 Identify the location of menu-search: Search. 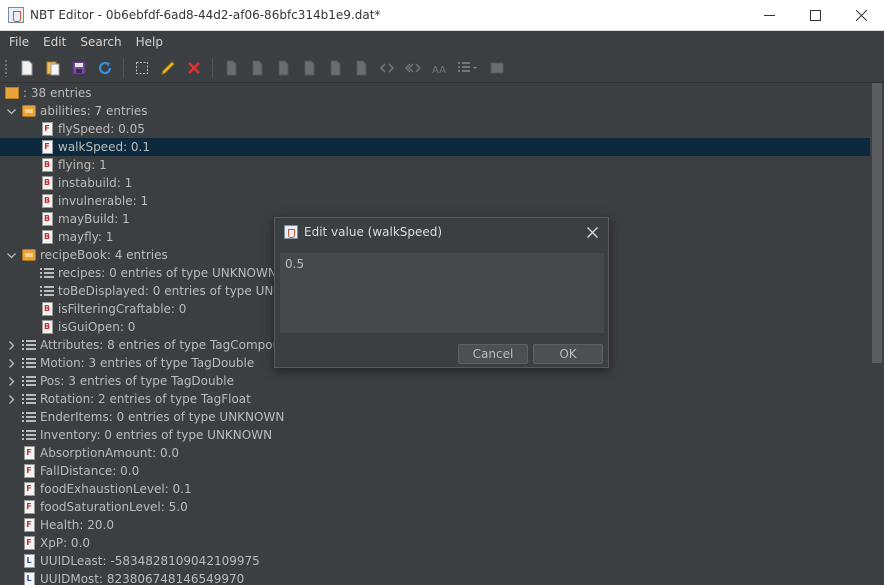
(100, 42).